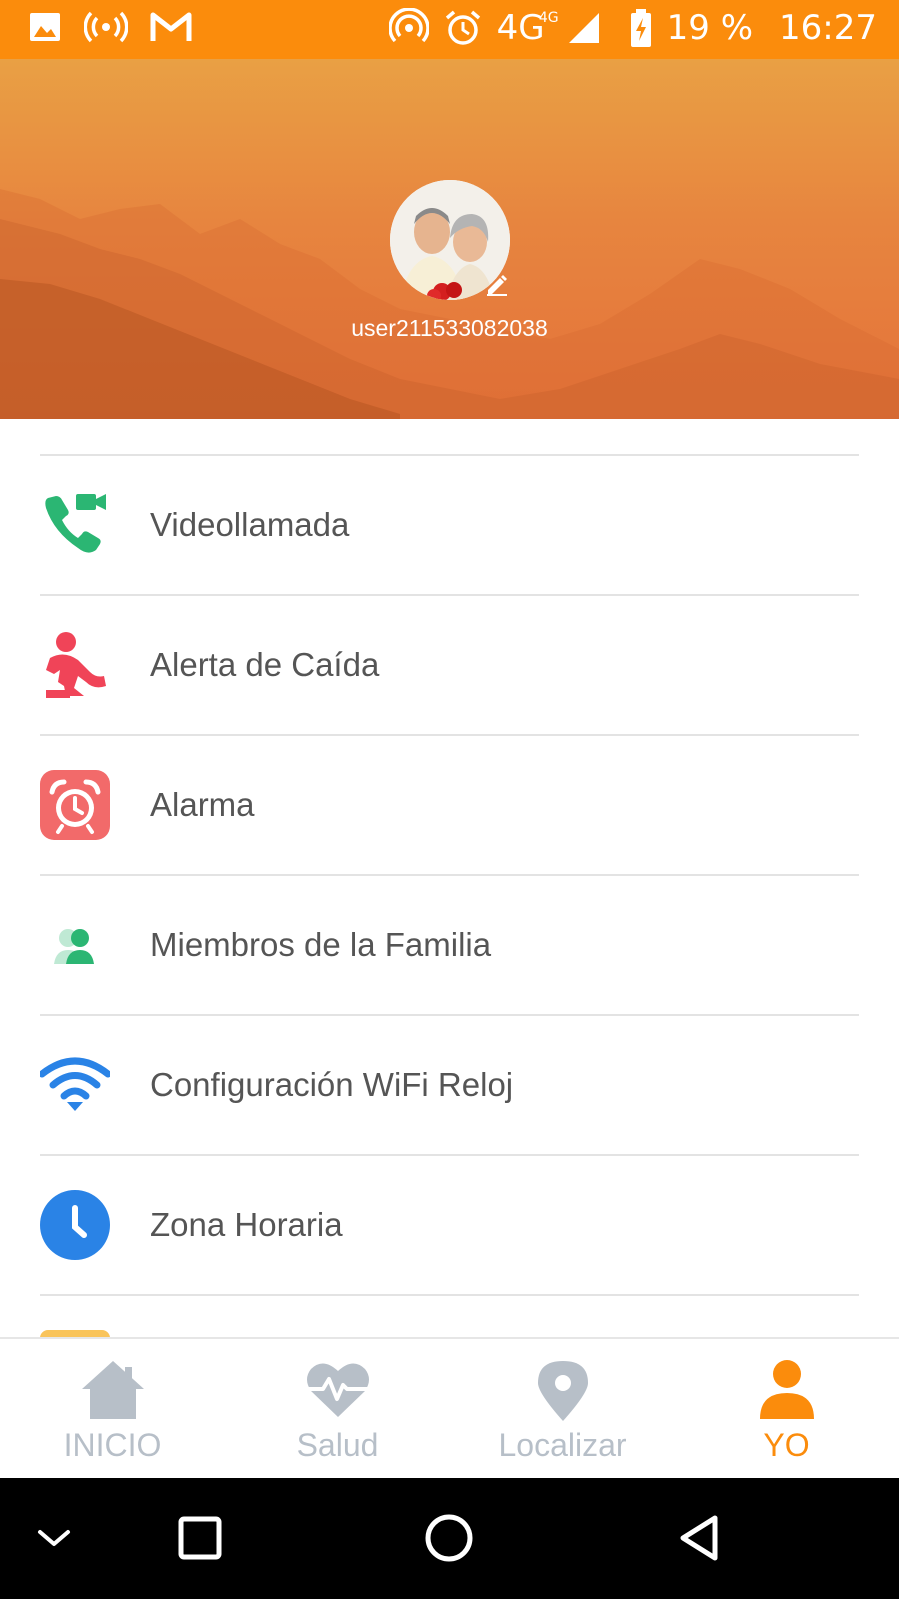  Describe the element at coordinates (462, 27) in the screenshot. I see `alarm-clock-icon` at that location.